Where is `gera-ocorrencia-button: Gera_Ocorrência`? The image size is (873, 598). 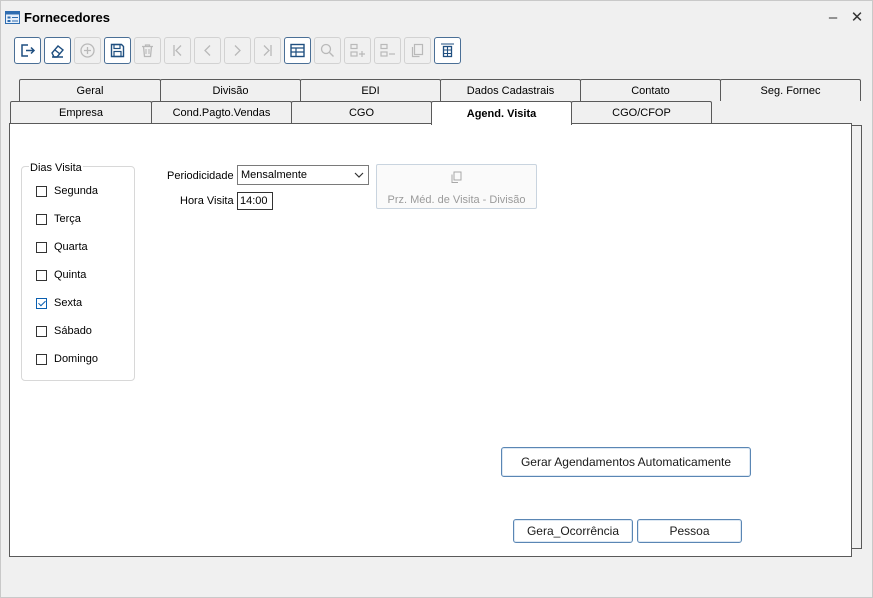
gera-ocorrencia-button: Gera_Ocorrência is located at coordinates (573, 531).